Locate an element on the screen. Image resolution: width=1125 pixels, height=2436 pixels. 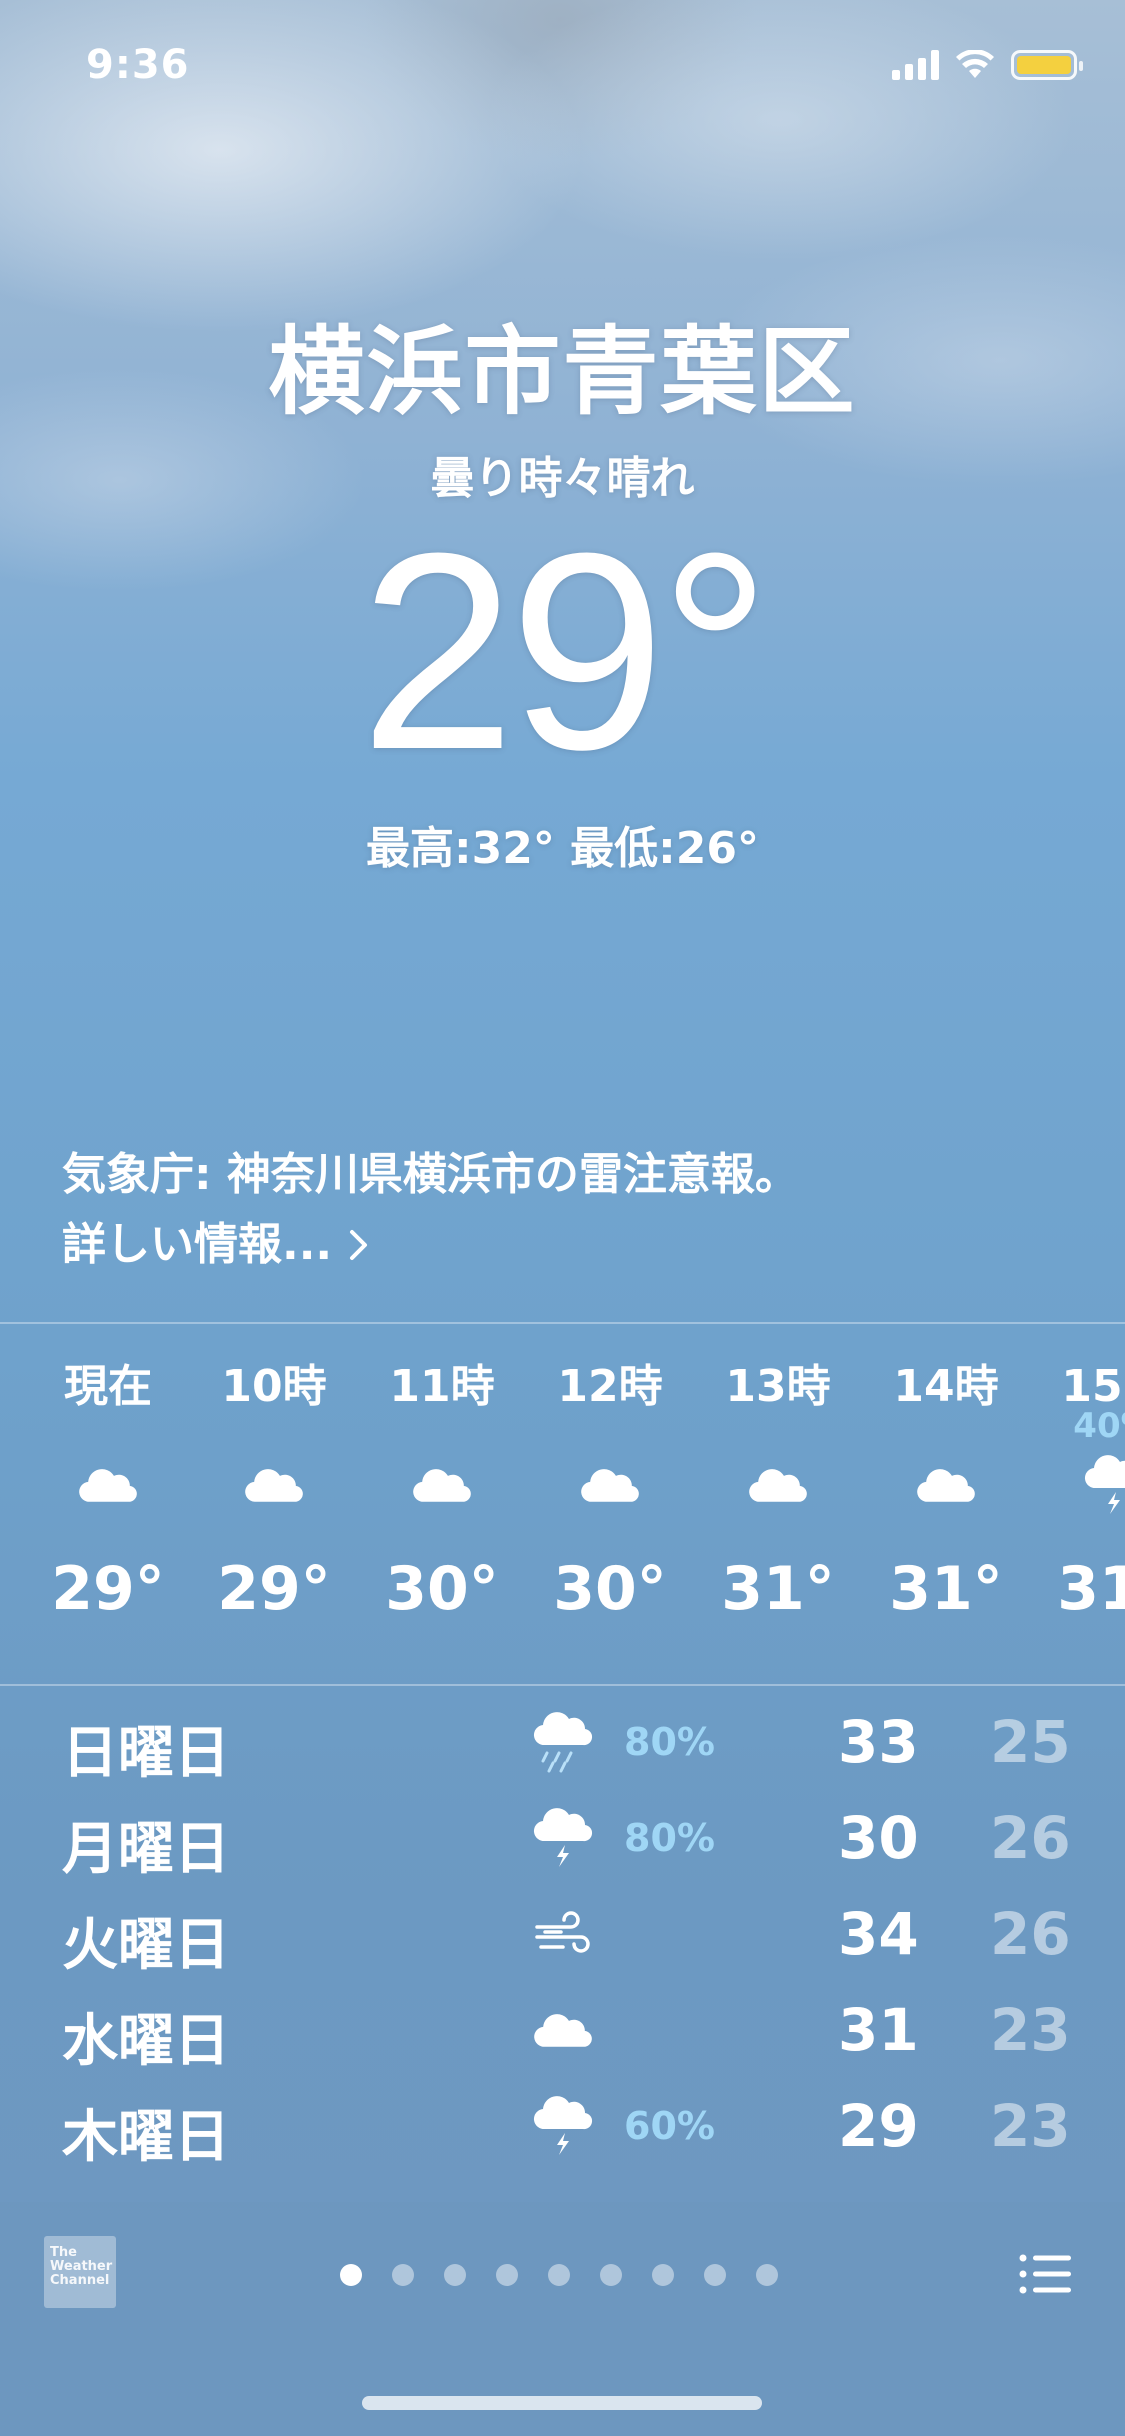
daily-row: 水曜日 31 23 is located at coordinates (562, 2026).